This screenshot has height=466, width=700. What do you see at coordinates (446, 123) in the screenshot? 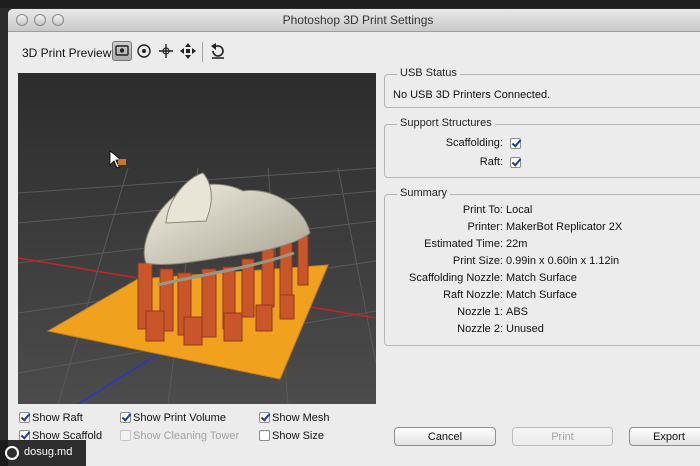
I see `support-structures-legend: Support Structures` at bounding box center [446, 123].